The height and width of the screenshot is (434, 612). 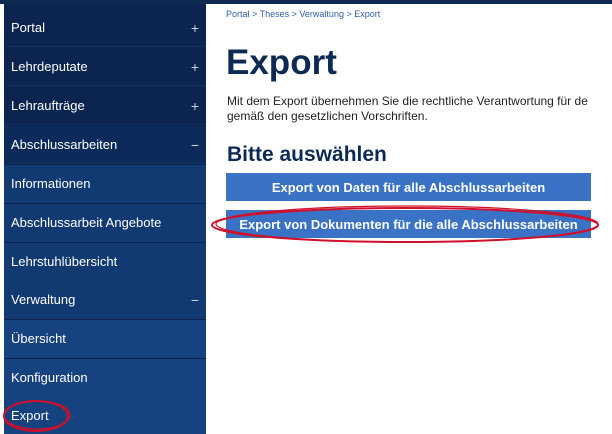 What do you see at coordinates (105, 106) in the screenshot?
I see `sidebar-item-lehrauftraege: Lehraufträge +` at bounding box center [105, 106].